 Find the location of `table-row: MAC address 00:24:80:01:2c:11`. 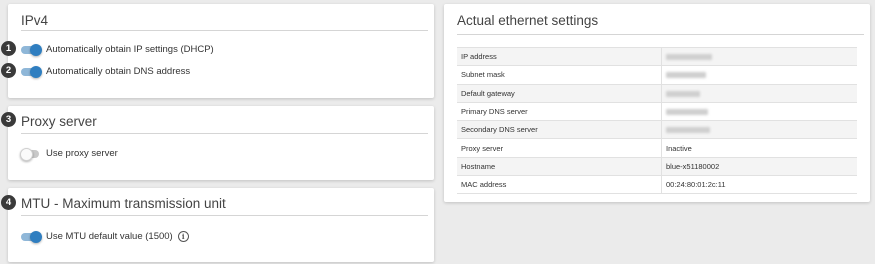

table-row: MAC address 00:24:80:01:2c:11 is located at coordinates (657, 185).